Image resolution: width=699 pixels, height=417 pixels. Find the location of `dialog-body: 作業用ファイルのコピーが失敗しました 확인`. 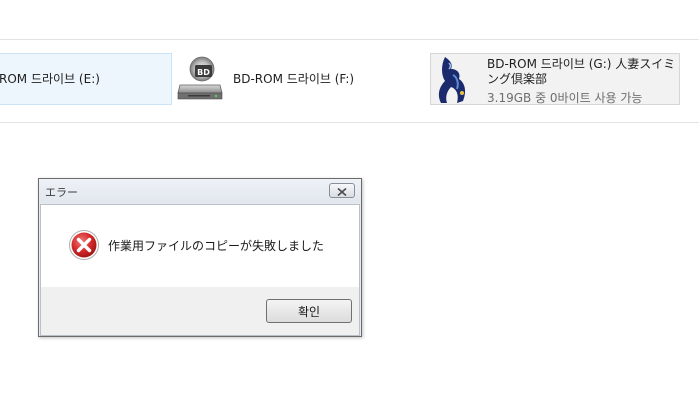

dialog-body: 作業用ファイルのコピーが失敗しました 확인 is located at coordinates (200, 270).